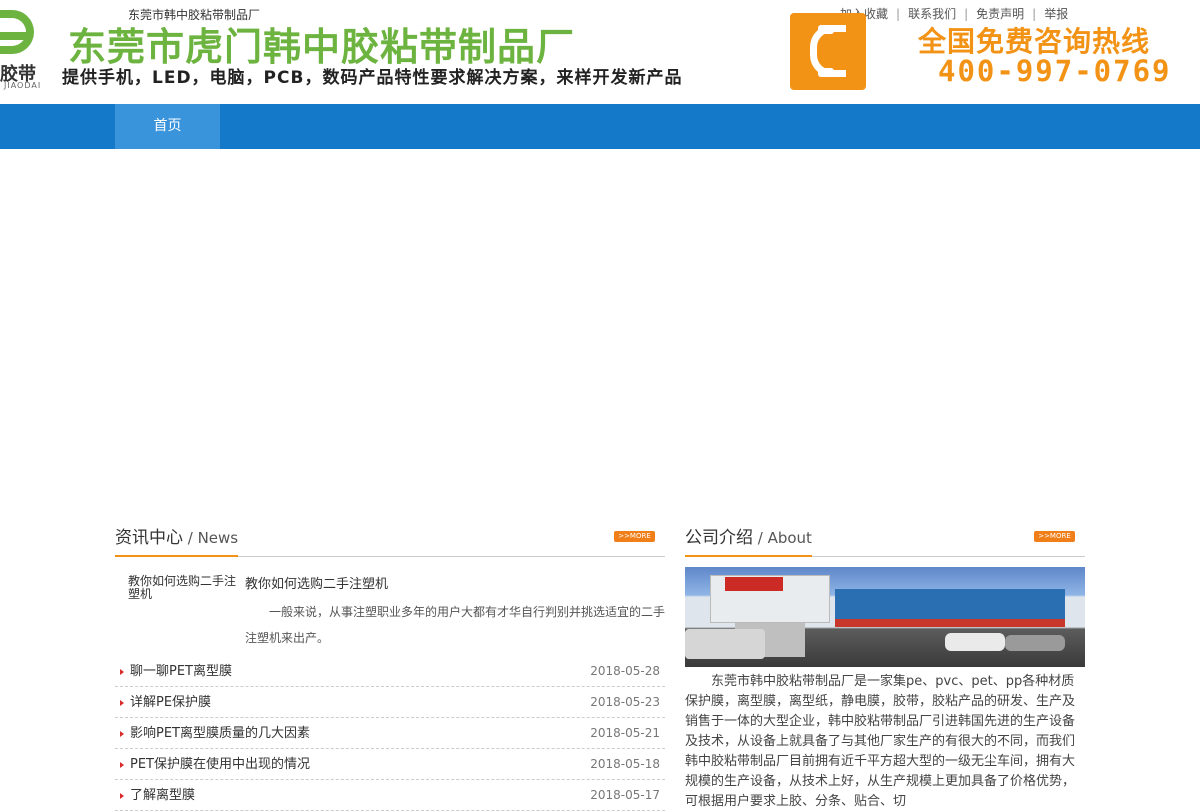 This screenshot has height=812, width=1200. What do you see at coordinates (625, 764) in the screenshot?
I see `news-item-date: 2018-05-18` at bounding box center [625, 764].